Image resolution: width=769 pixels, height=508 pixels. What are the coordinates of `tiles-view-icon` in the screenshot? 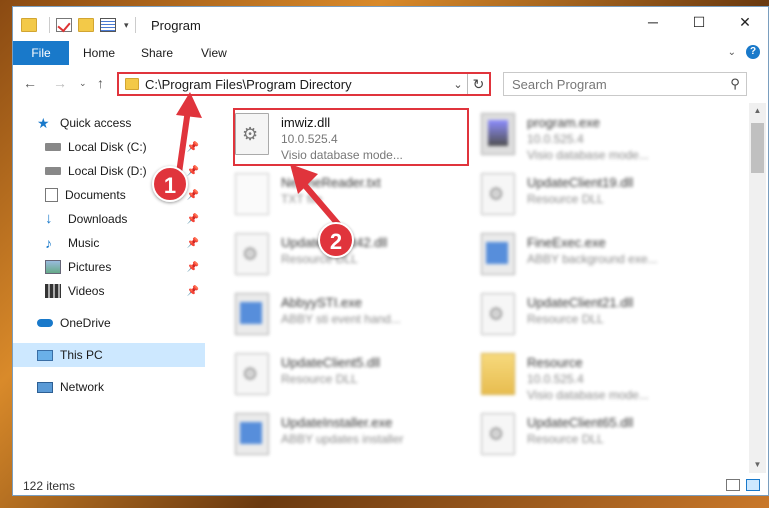 It's located at (753, 485).